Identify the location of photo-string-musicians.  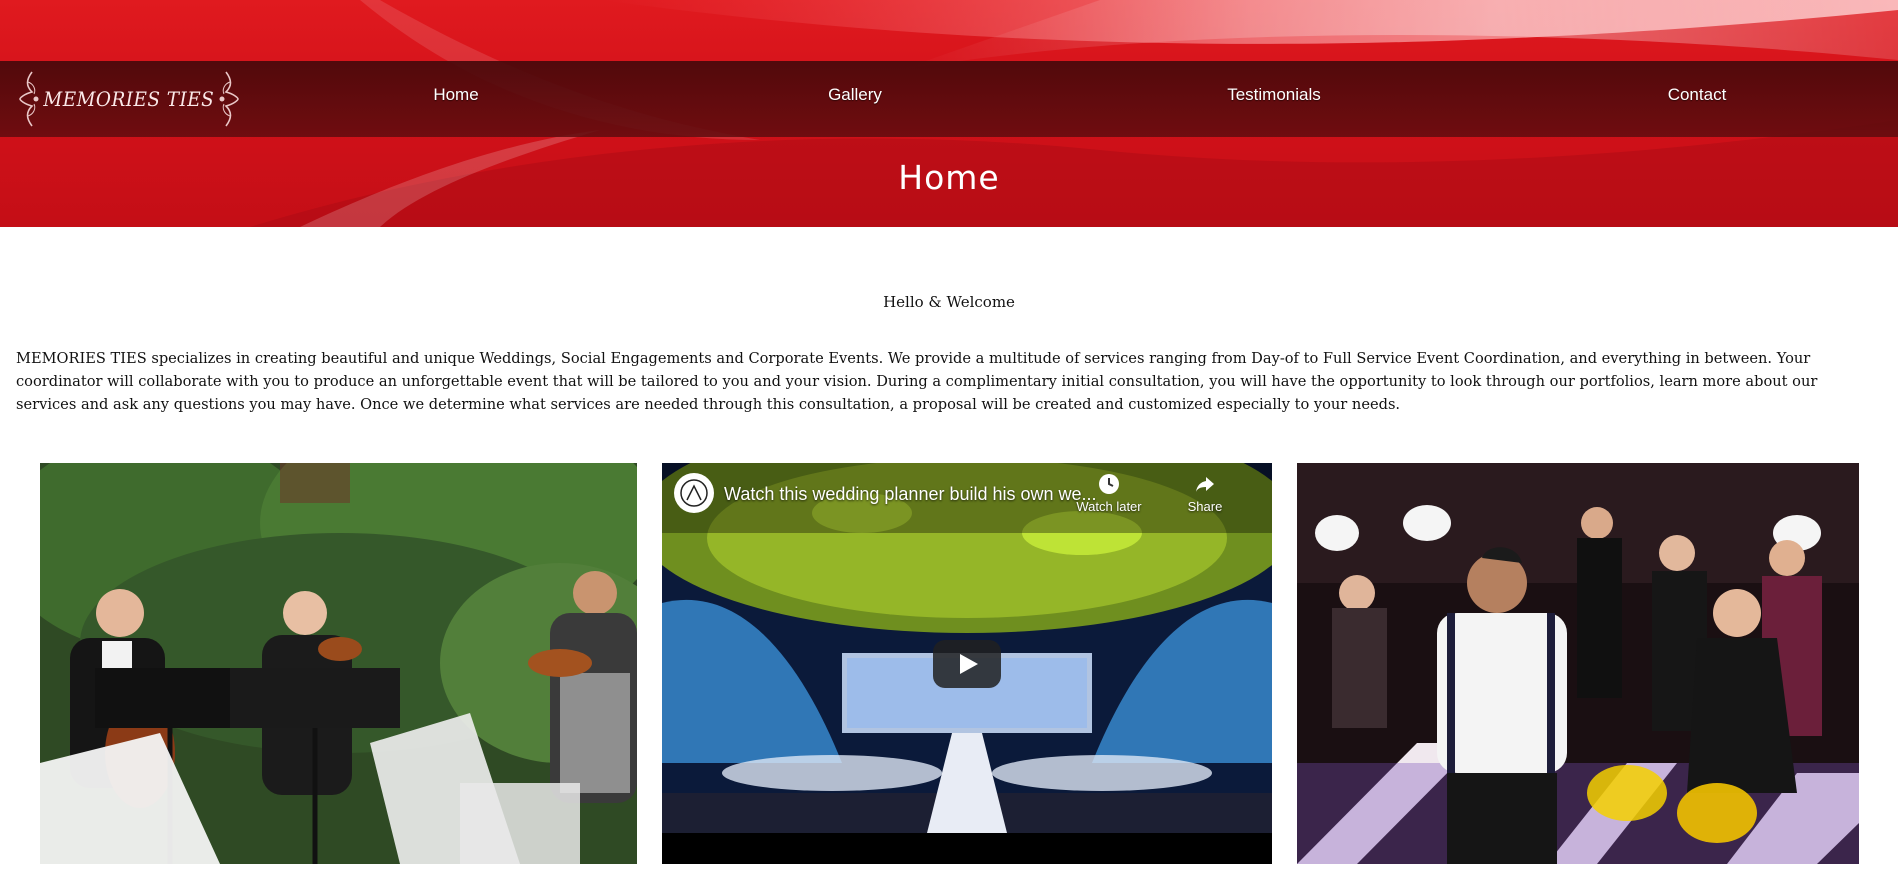
(338, 663).